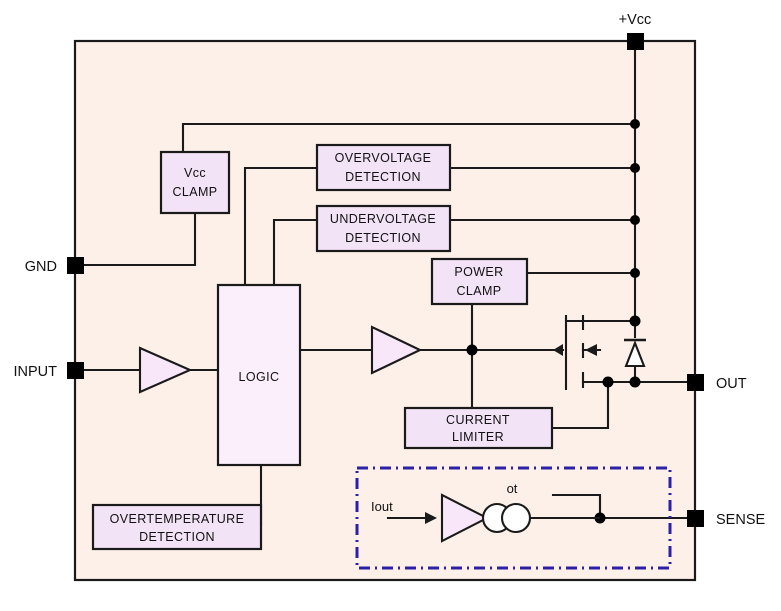  Describe the element at coordinates (740, 520) in the screenshot. I see `pin-label-sense: SENSE` at that location.